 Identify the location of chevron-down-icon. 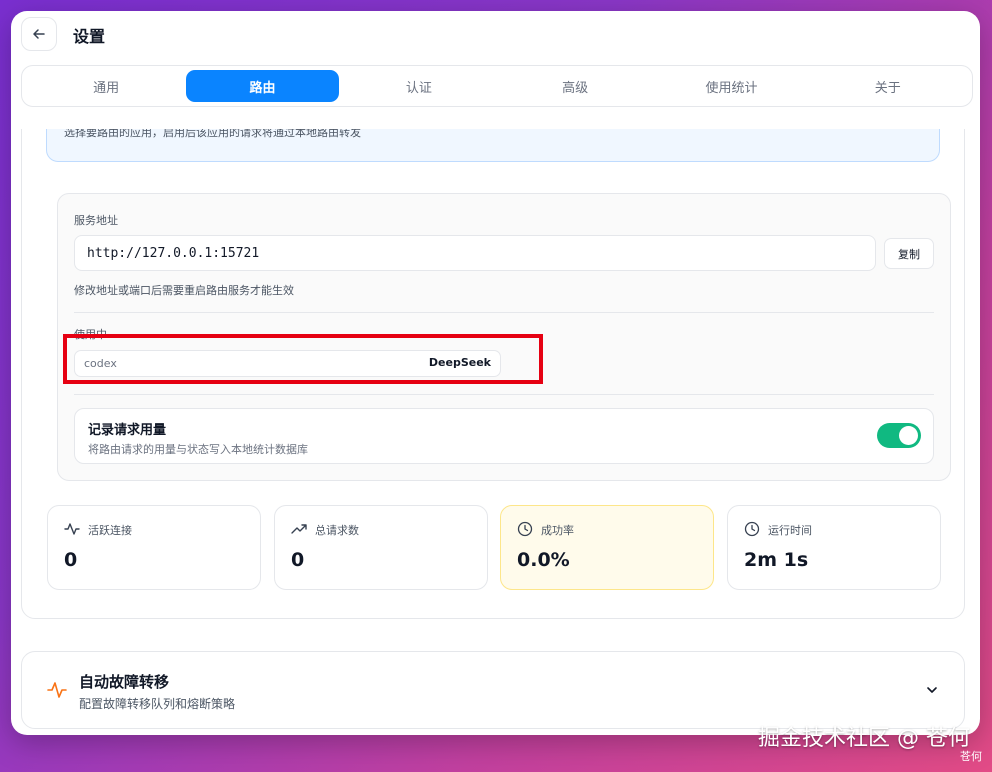
(932, 690).